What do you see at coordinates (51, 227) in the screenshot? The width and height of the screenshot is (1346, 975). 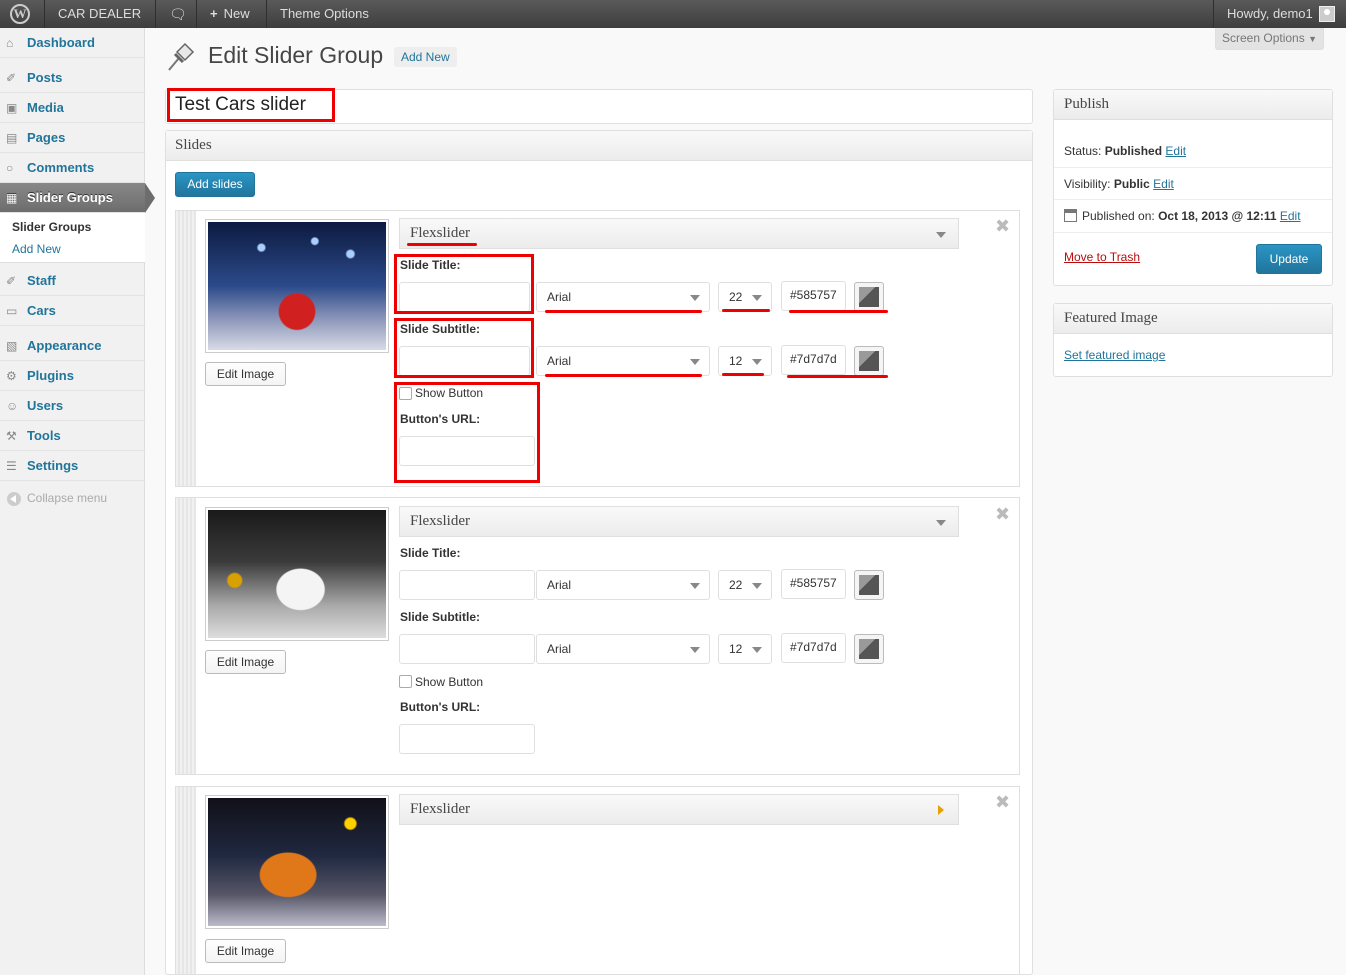 I see `submenu-slider-groups: Slider Groups` at bounding box center [51, 227].